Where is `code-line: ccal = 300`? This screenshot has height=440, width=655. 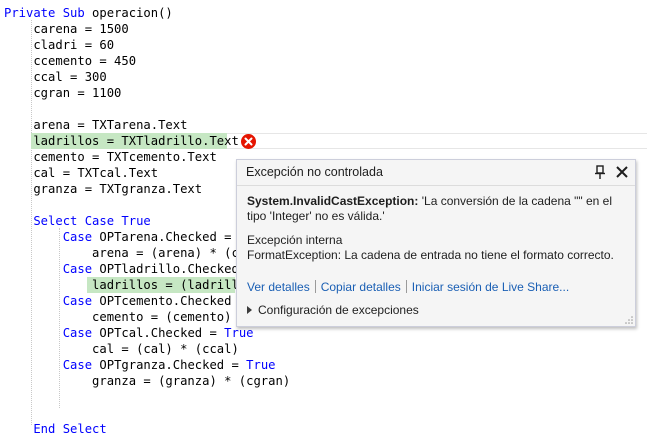
code-line: ccal = 300 is located at coordinates (55, 77).